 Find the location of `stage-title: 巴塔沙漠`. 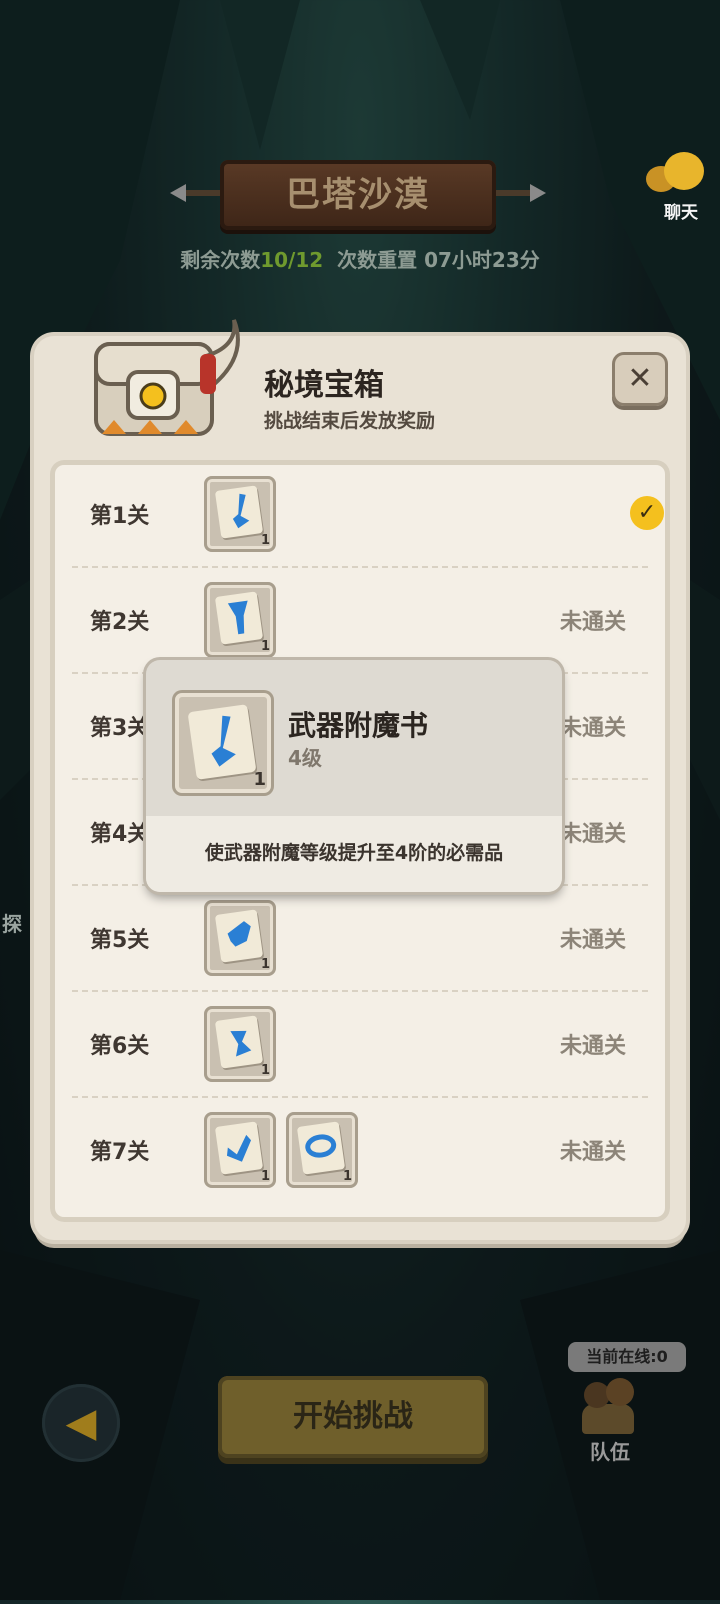

stage-title: 巴塔沙漠 is located at coordinates (358, 195).